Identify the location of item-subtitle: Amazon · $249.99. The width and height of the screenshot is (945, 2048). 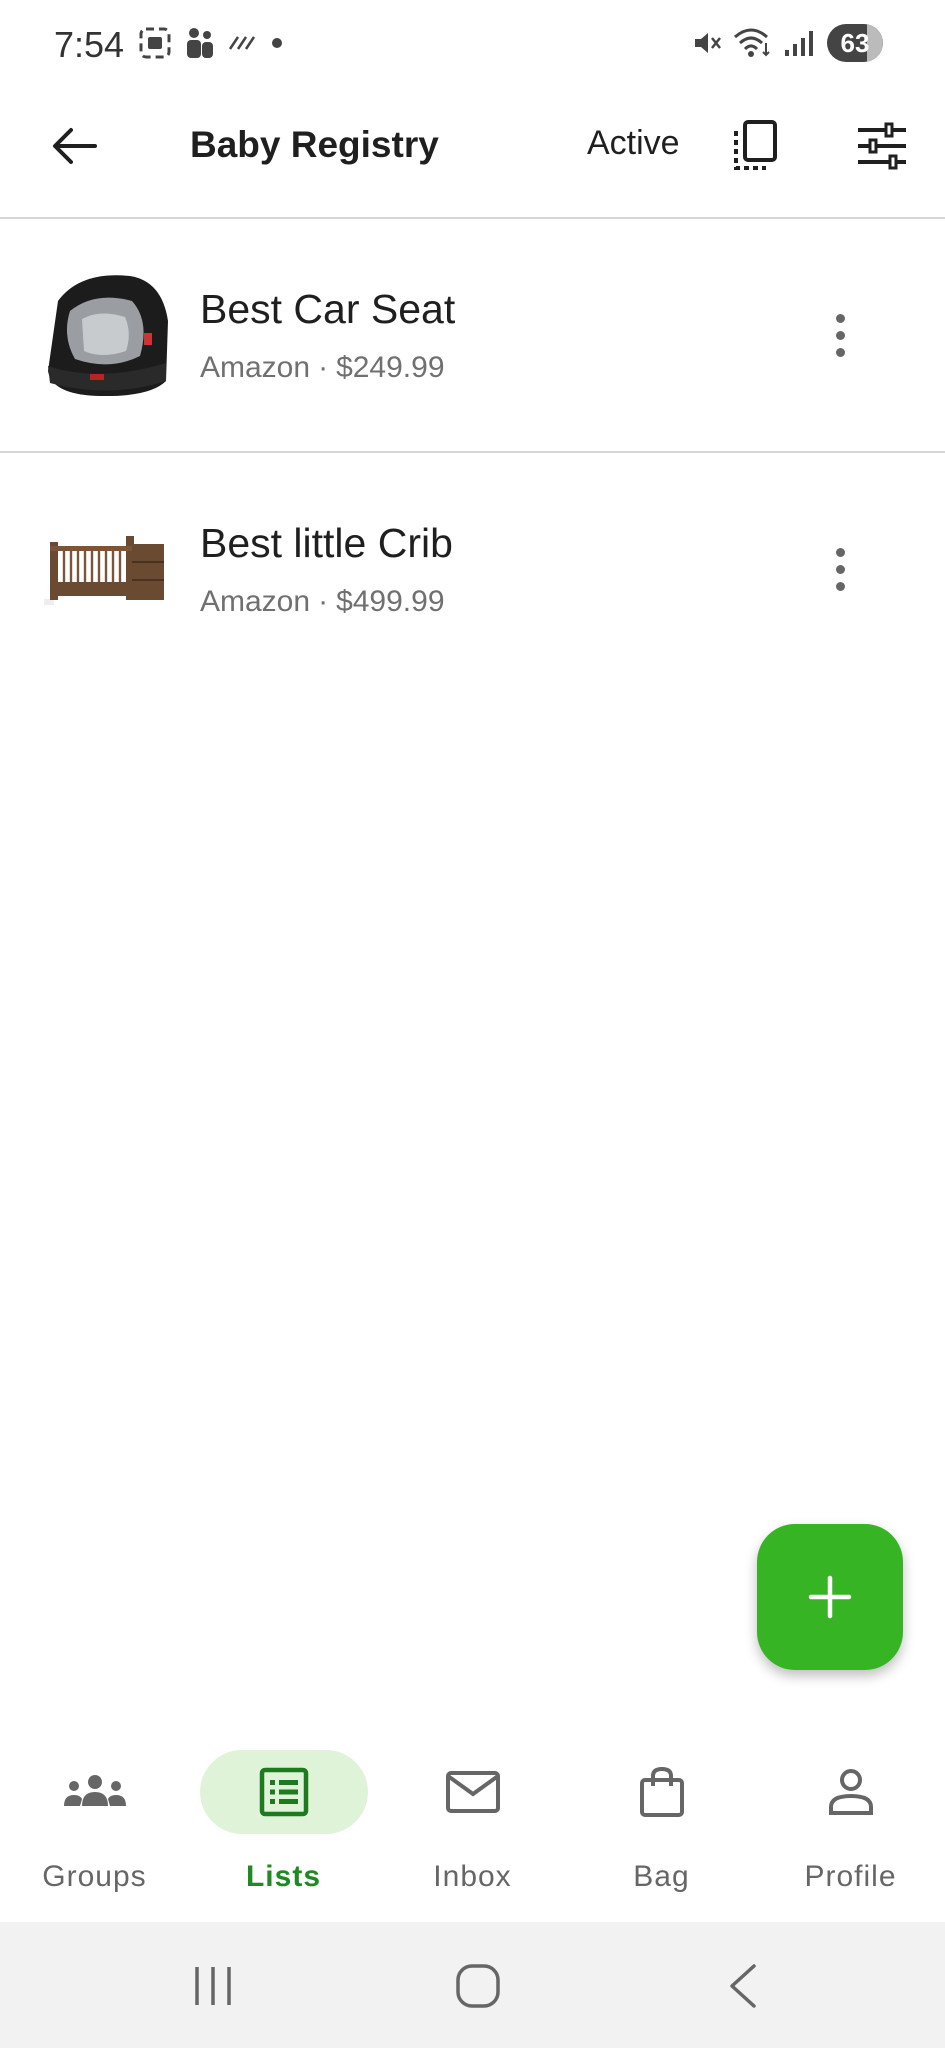
(322, 368).